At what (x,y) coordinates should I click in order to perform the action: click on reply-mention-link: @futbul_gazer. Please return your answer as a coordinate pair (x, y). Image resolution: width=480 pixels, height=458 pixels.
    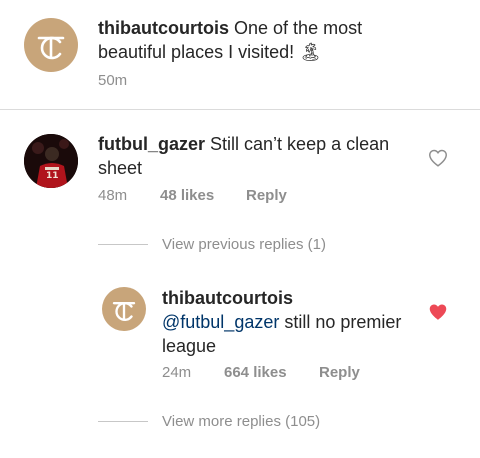
    Looking at the image, I should click on (220, 322).